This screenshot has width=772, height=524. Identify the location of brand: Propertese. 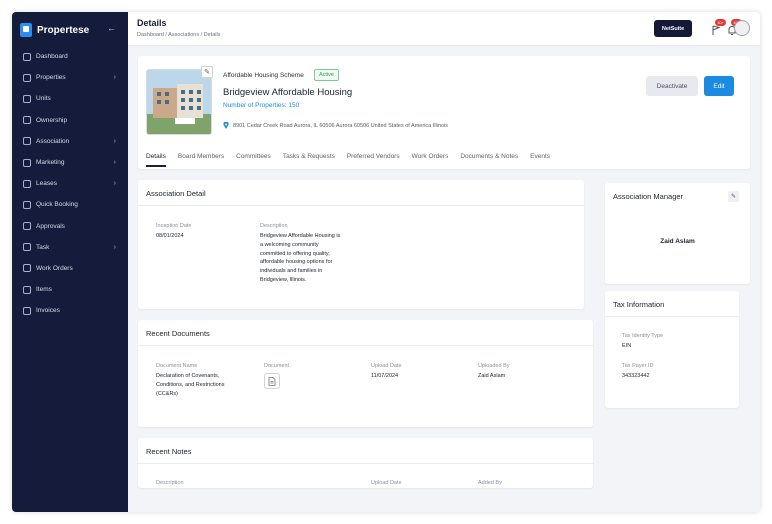
(54, 30).